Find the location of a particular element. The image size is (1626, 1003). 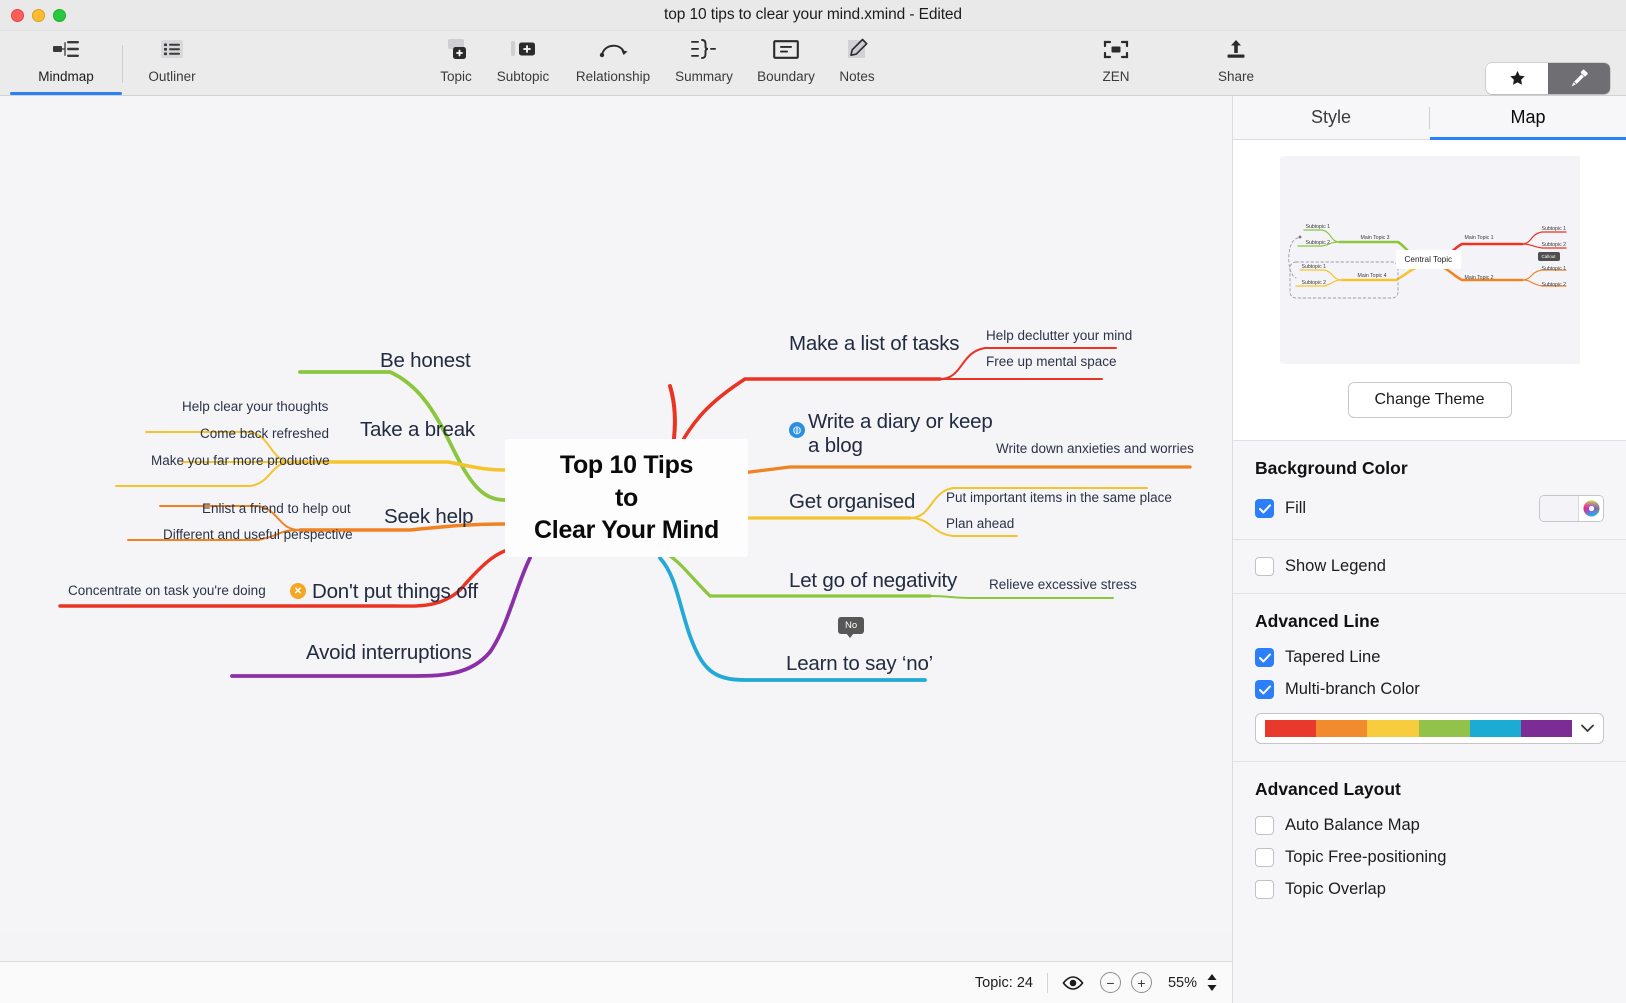

topic-count: Topic: 24 is located at coordinates (1003, 982).